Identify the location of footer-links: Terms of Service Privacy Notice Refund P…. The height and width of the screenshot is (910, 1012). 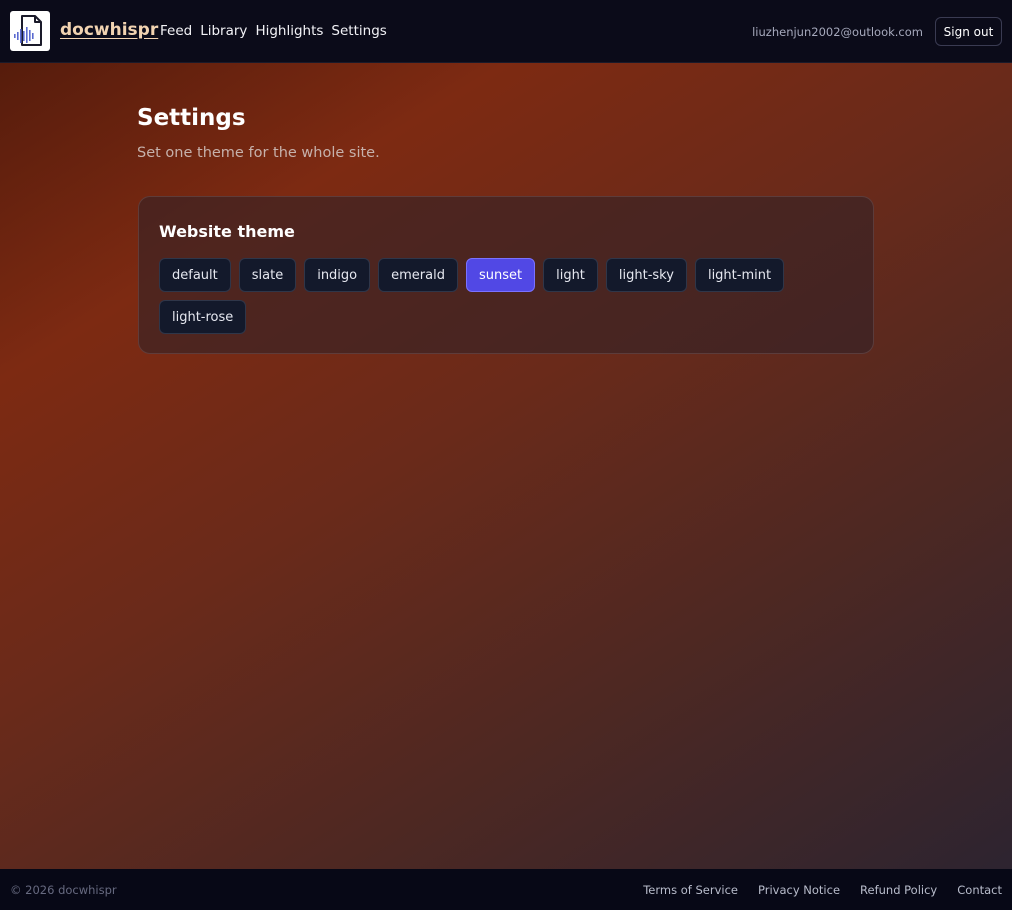
(822, 890).